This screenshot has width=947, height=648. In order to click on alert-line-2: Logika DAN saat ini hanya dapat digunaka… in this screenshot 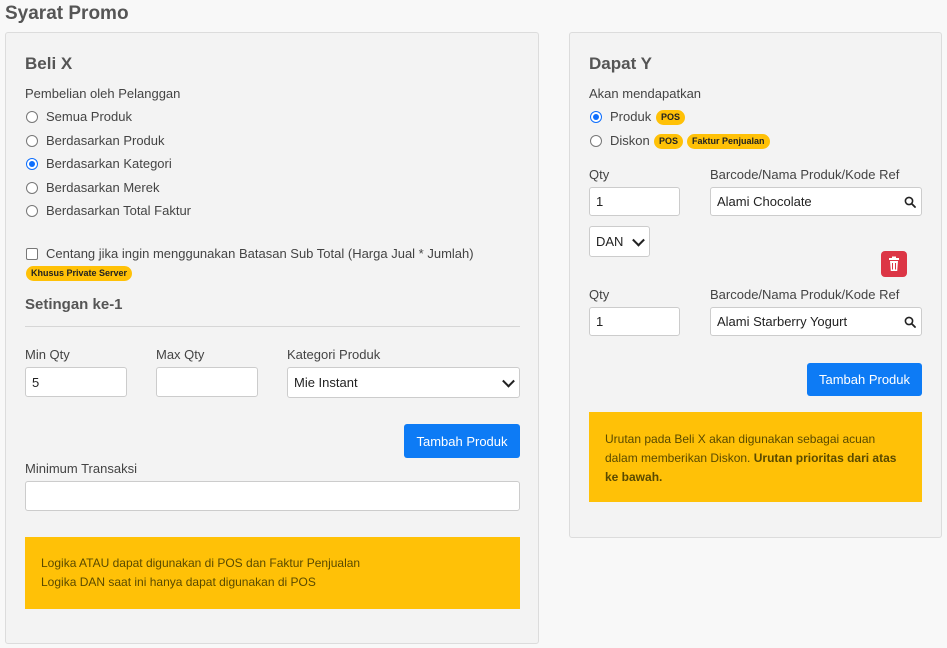, I will do `click(178, 582)`.